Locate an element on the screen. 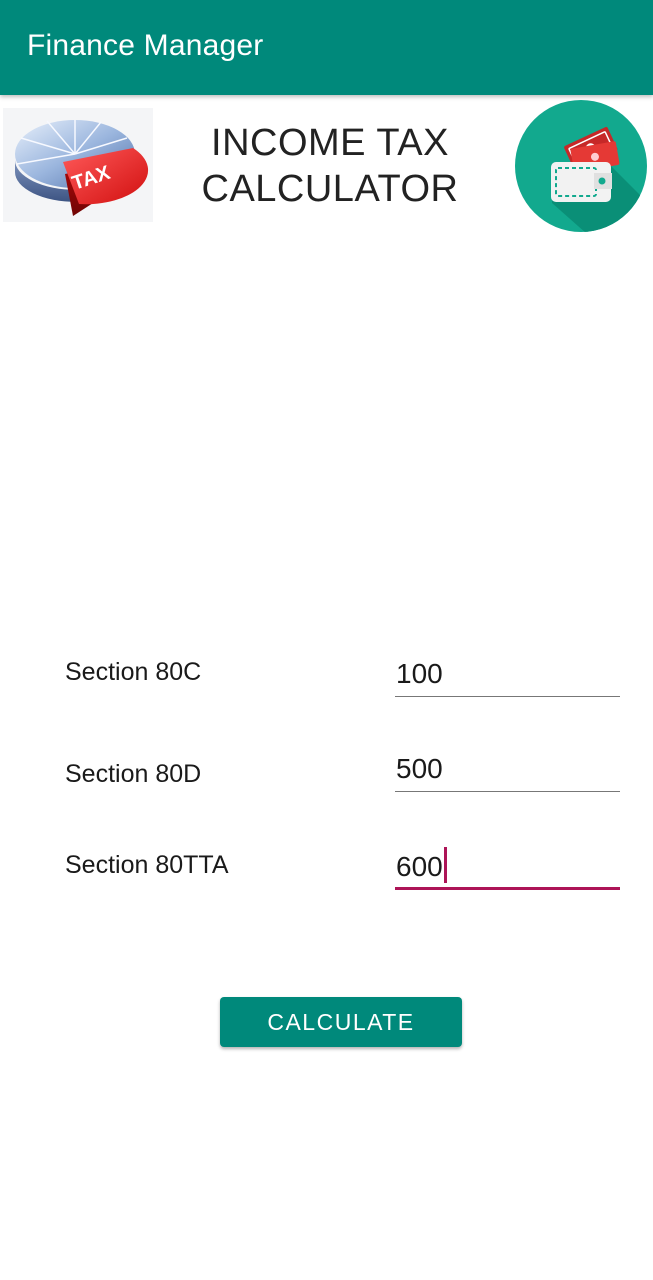  wallet-icon is located at coordinates (581, 166).